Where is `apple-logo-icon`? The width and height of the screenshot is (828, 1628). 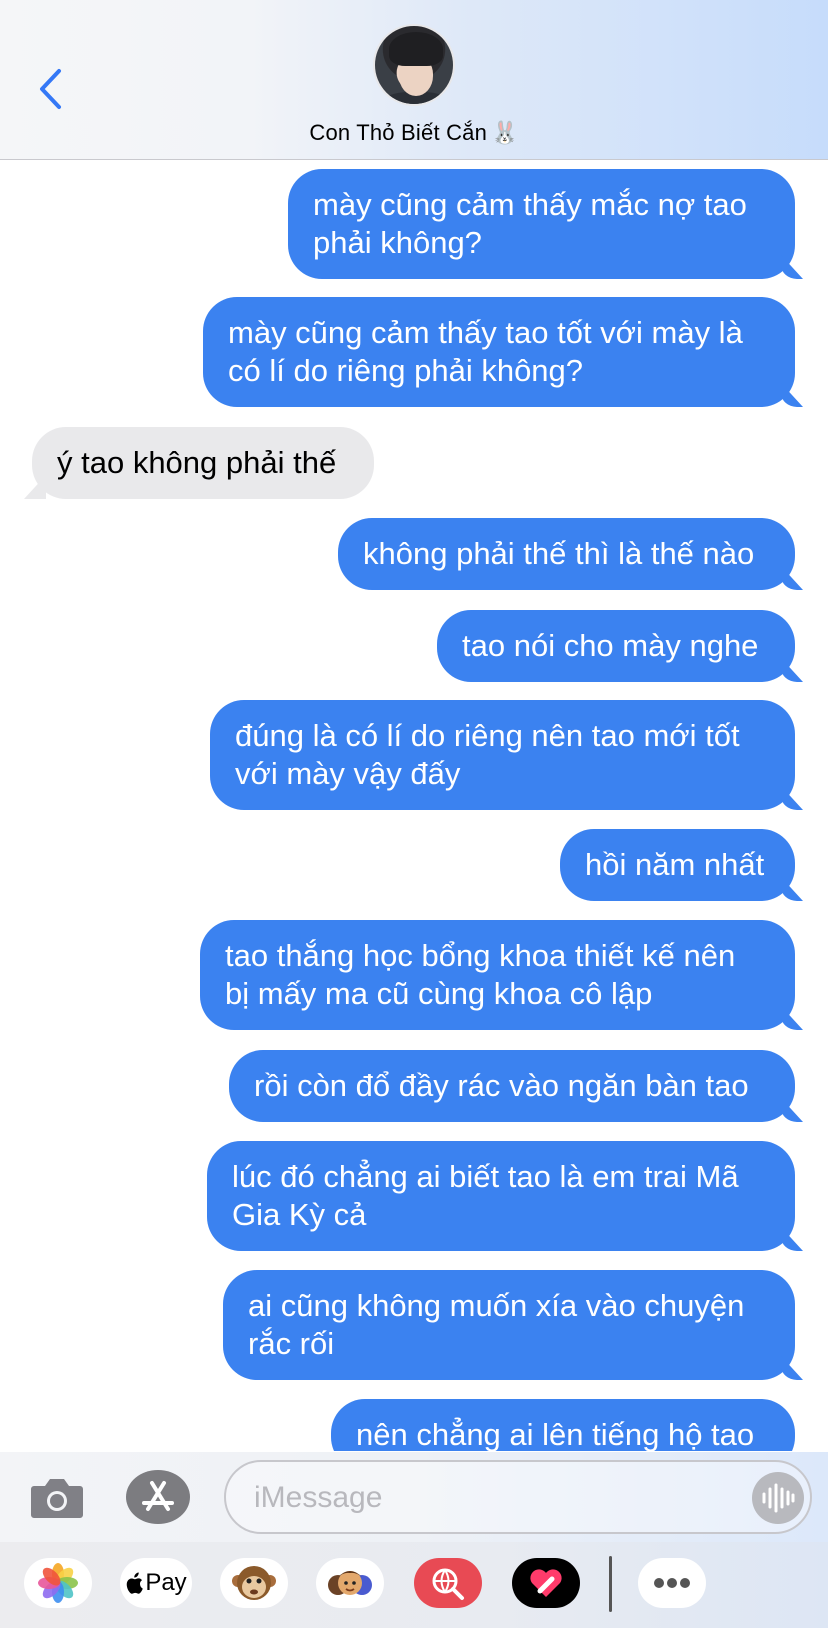 apple-logo-icon is located at coordinates (135, 1583).